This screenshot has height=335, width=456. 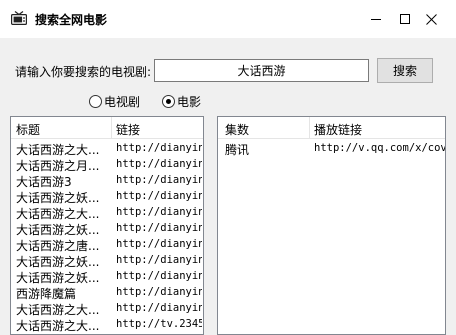 What do you see at coordinates (261, 70) in the screenshot?
I see `search-input: 大话西游` at bounding box center [261, 70].